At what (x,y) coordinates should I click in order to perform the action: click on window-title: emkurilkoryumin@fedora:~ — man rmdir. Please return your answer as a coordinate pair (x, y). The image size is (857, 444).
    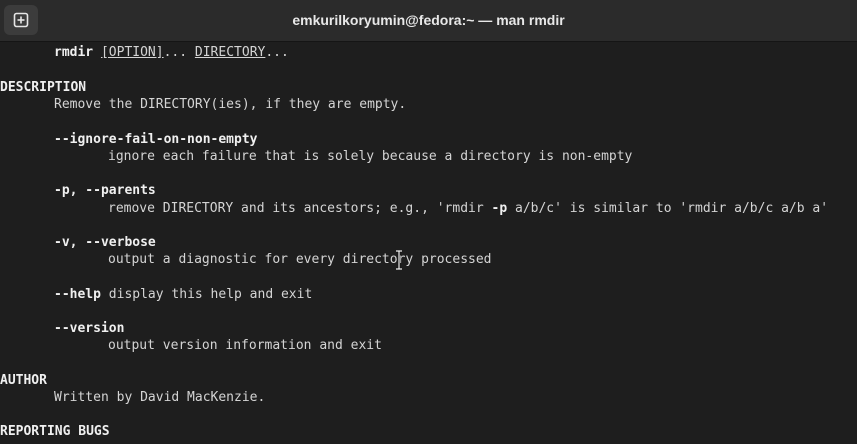
    Looking at the image, I should click on (428, 20).